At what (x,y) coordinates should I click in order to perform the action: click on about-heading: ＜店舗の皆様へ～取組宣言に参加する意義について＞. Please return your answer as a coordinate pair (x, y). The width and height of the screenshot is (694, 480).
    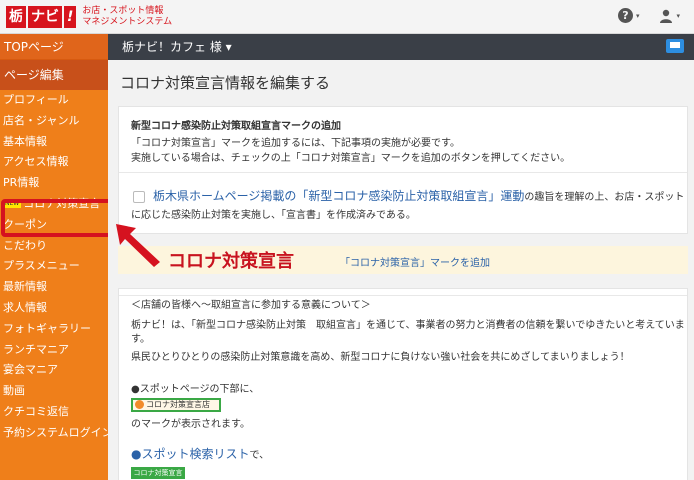
    Looking at the image, I should click on (251, 305).